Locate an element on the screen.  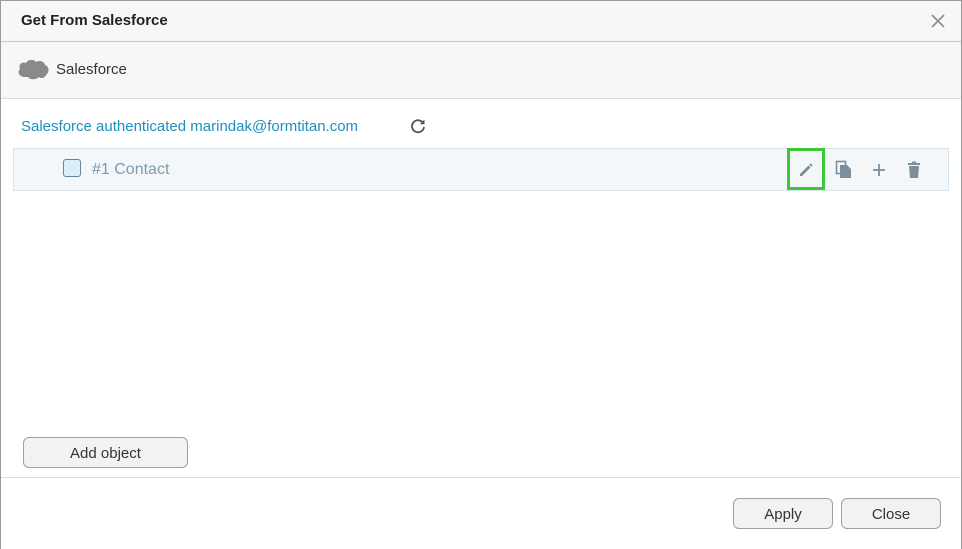
dialog-footer: Apply Close is located at coordinates (481, 513).